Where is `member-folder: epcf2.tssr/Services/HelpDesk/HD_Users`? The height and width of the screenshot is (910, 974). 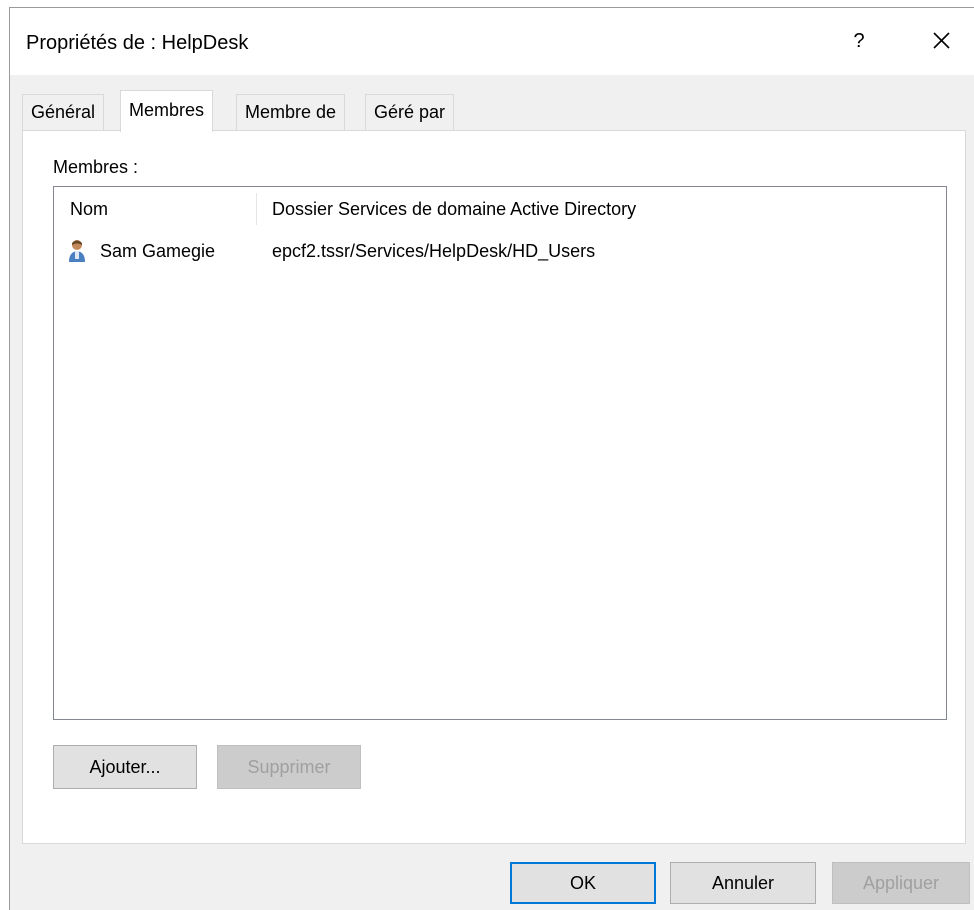
member-folder: epcf2.tssr/Services/HelpDesk/HD_Users is located at coordinates (434, 251).